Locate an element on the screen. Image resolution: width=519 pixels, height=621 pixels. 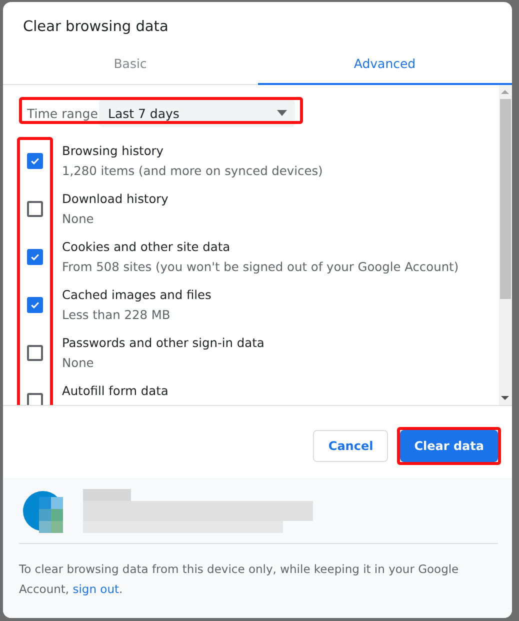
clear-data-button: Clear data is located at coordinates (449, 446).